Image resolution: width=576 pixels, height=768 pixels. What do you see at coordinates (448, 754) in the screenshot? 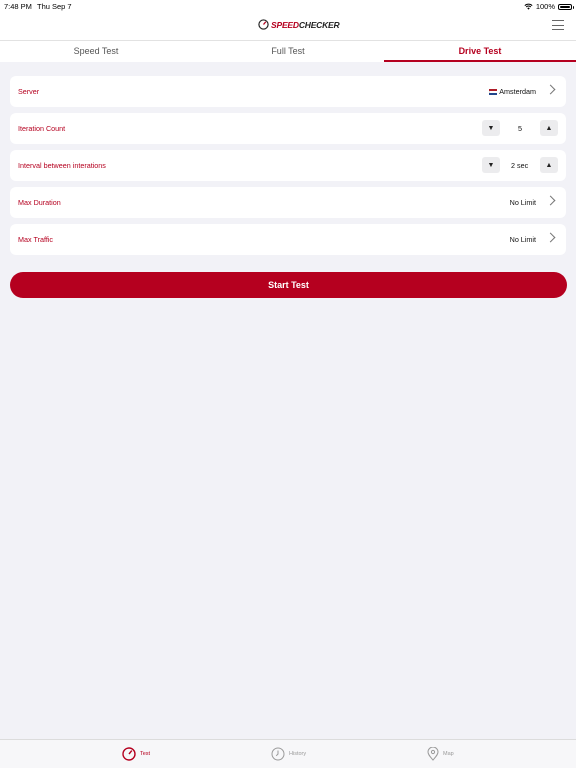
I see `bottom-tab-map-label: Map` at bounding box center [448, 754].